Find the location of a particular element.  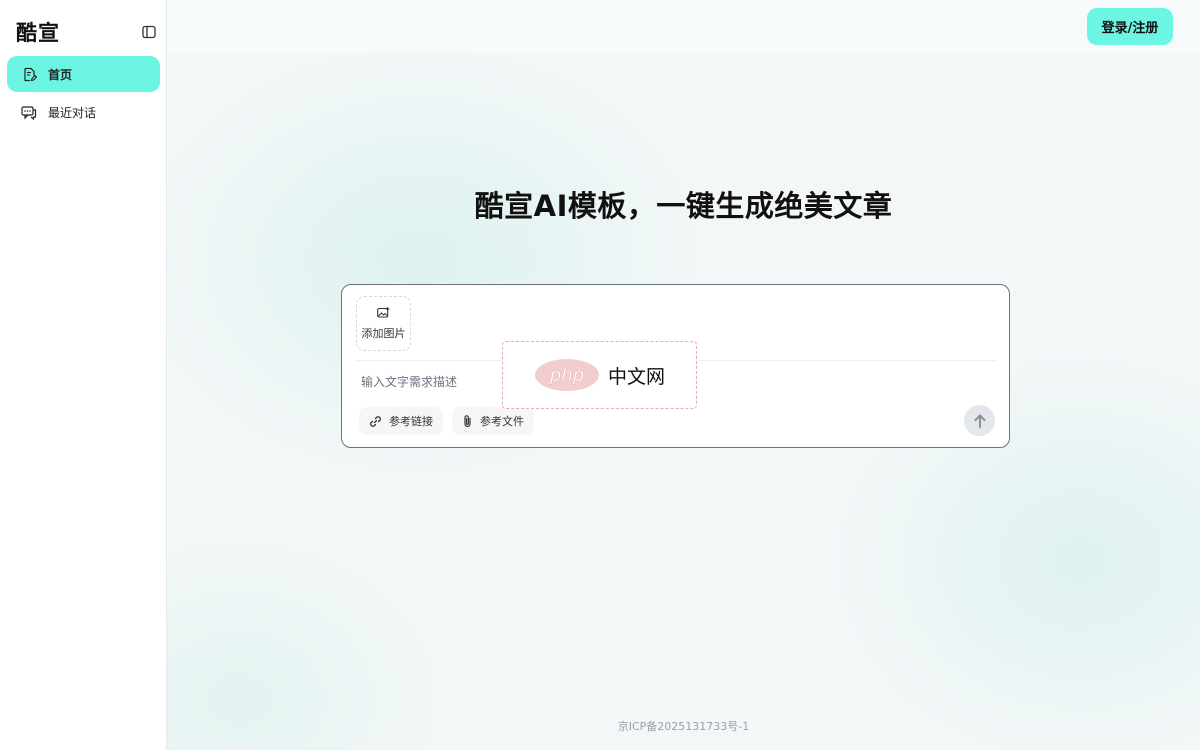

reference-file-button: 参考文件 is located at coordinates (493, 421).